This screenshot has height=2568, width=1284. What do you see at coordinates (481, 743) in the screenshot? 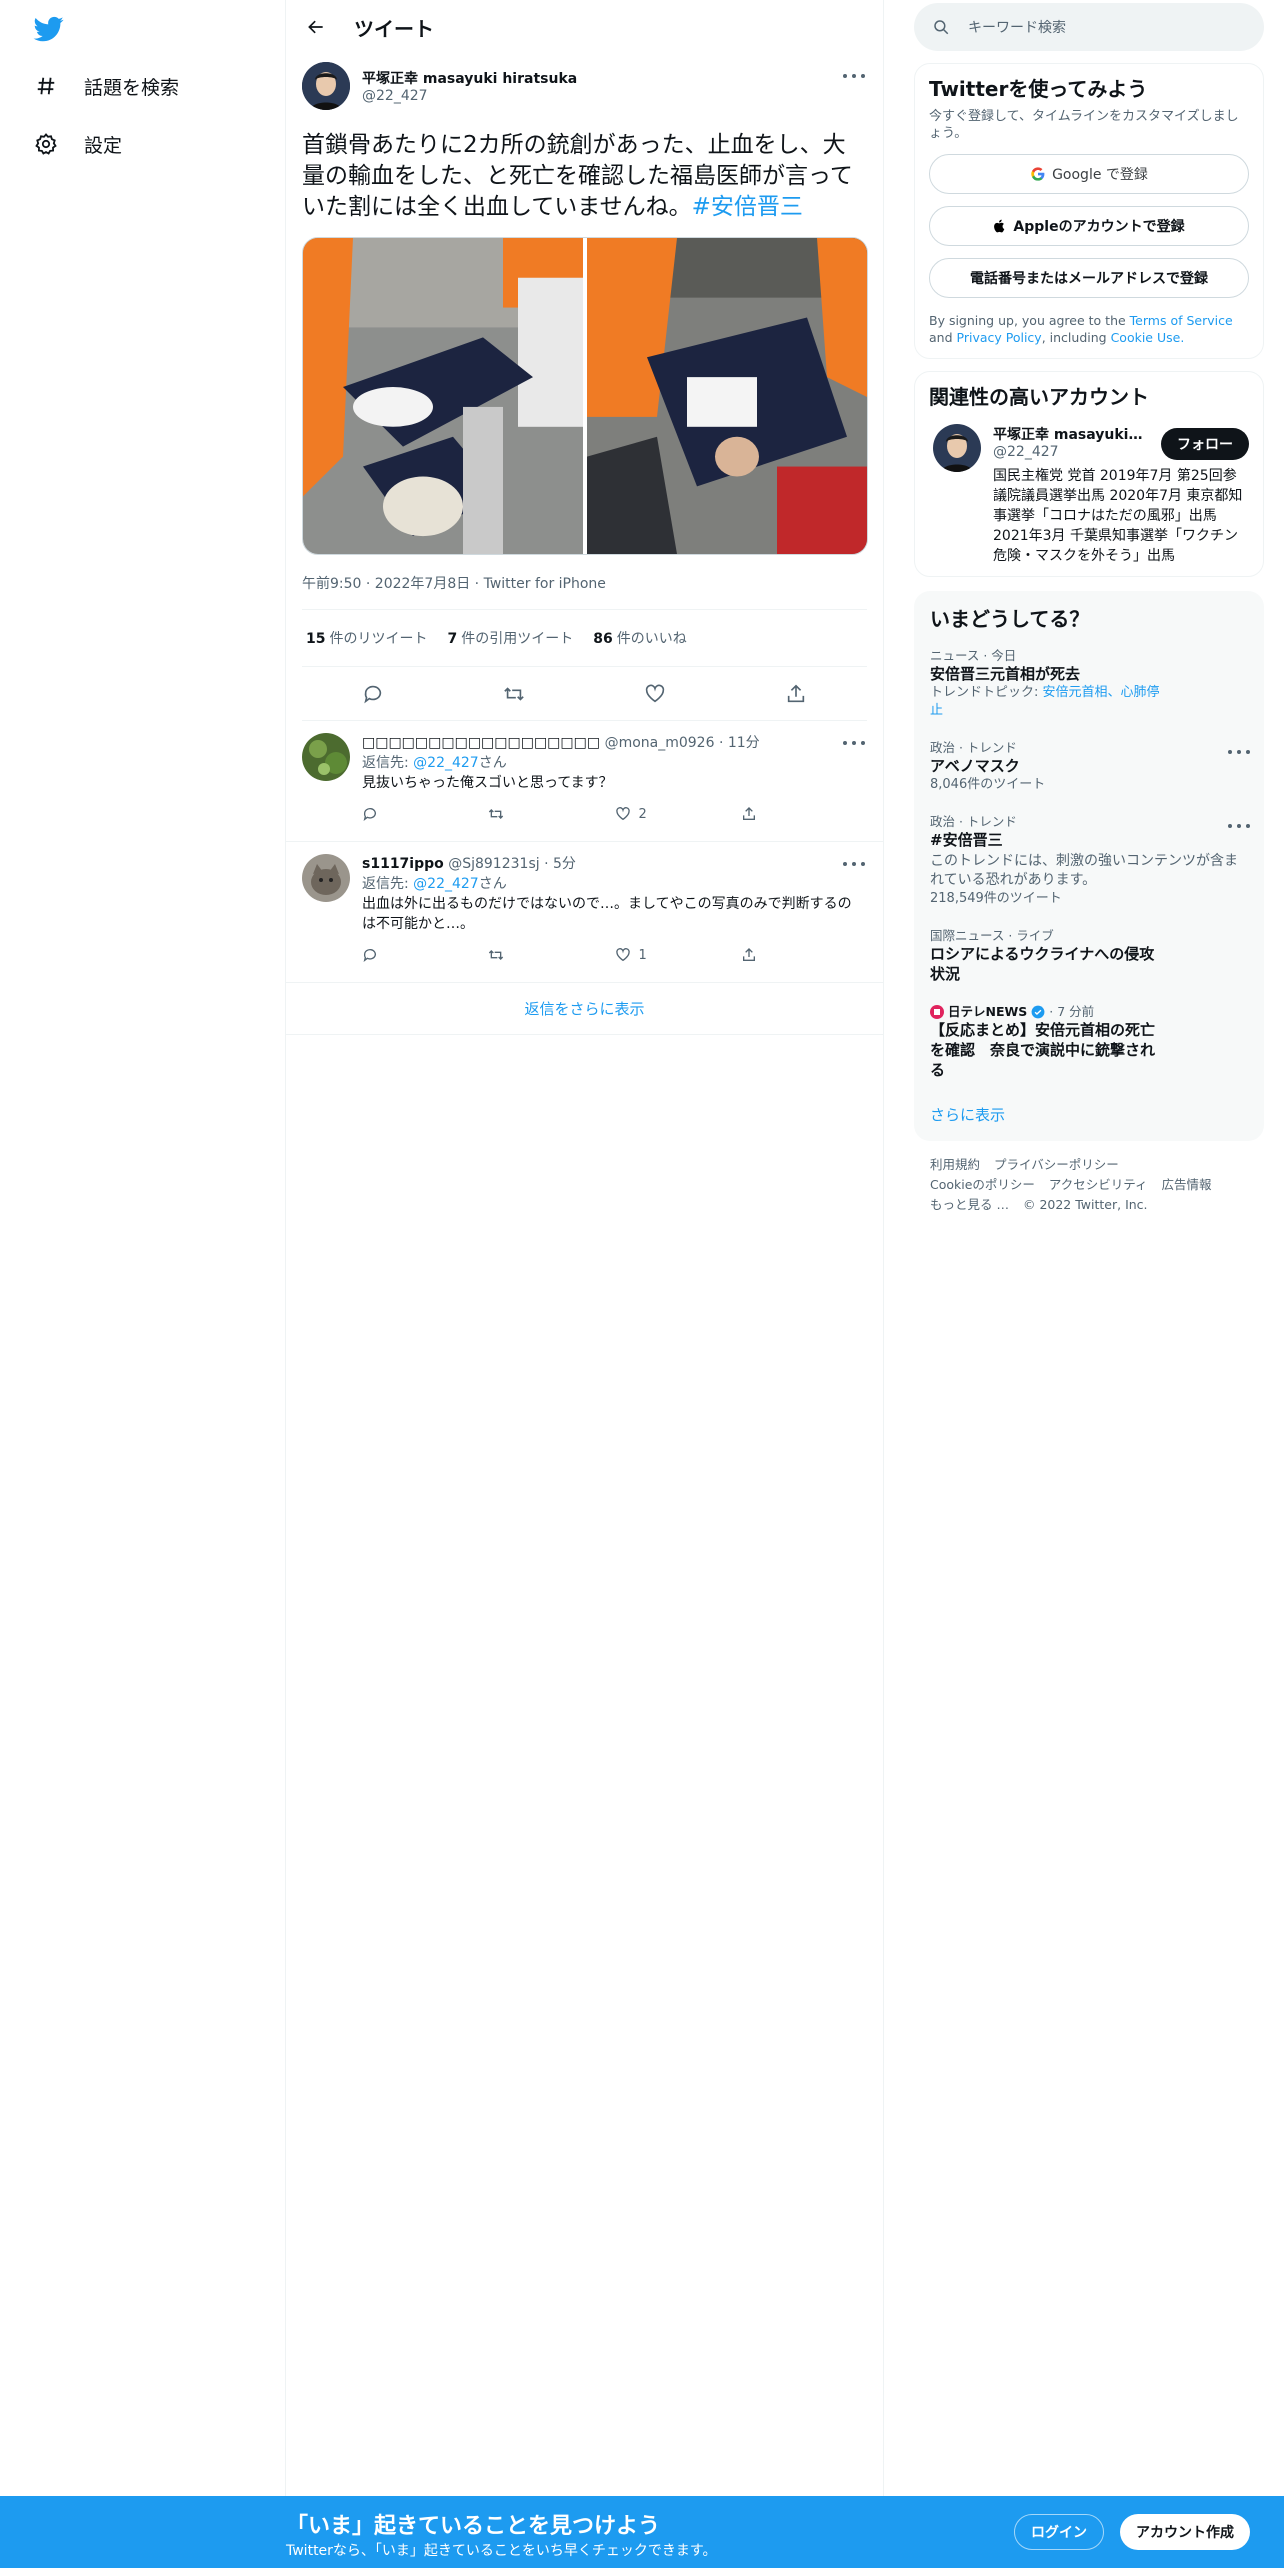
I see `reply-author-name: □□□□□□□□□□□□□□□□□□` at bounding box center [481, 743].